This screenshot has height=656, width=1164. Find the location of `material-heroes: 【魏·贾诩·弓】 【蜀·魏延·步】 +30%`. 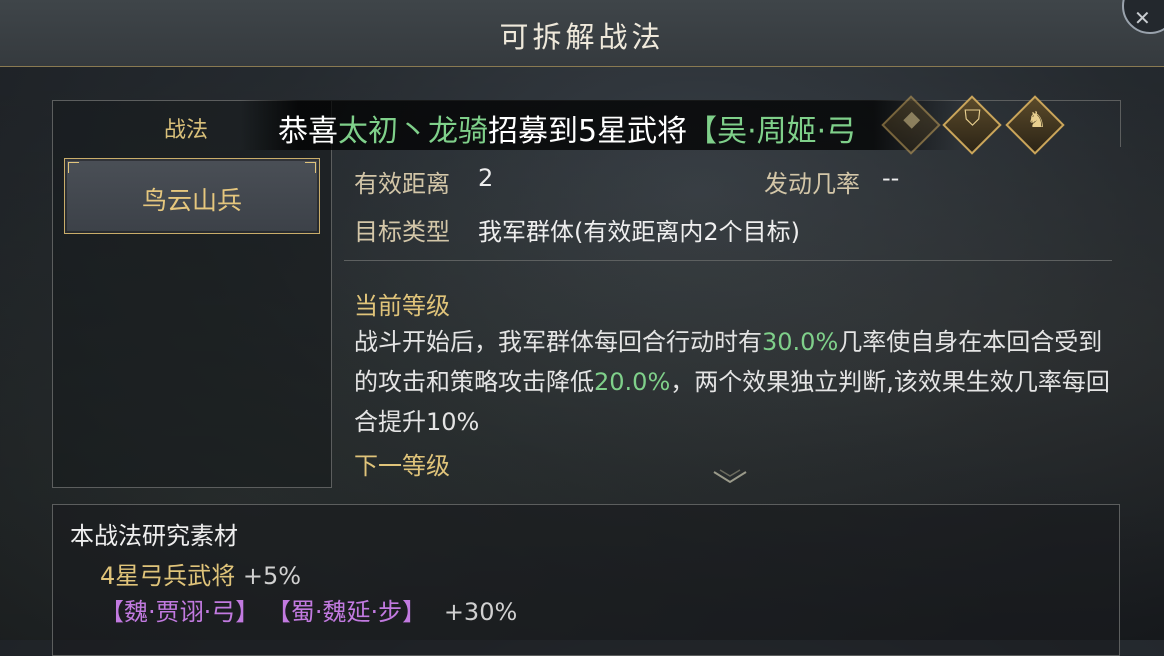

material-heroes: 【魏·贾诩·弓】 【蜀·魏延·步】 +30% is located at coordinates (308, 609).